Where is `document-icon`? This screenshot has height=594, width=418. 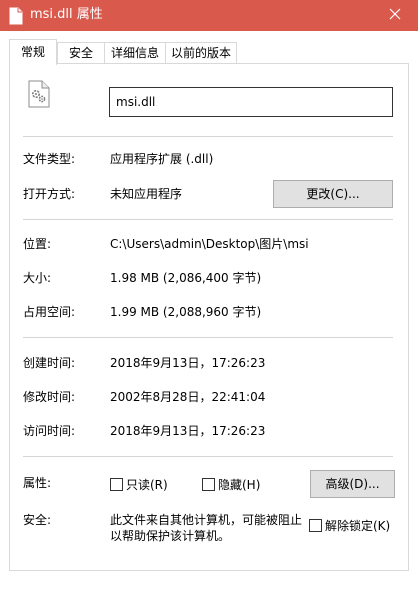 document-icon is located at coordinates (16, 16).